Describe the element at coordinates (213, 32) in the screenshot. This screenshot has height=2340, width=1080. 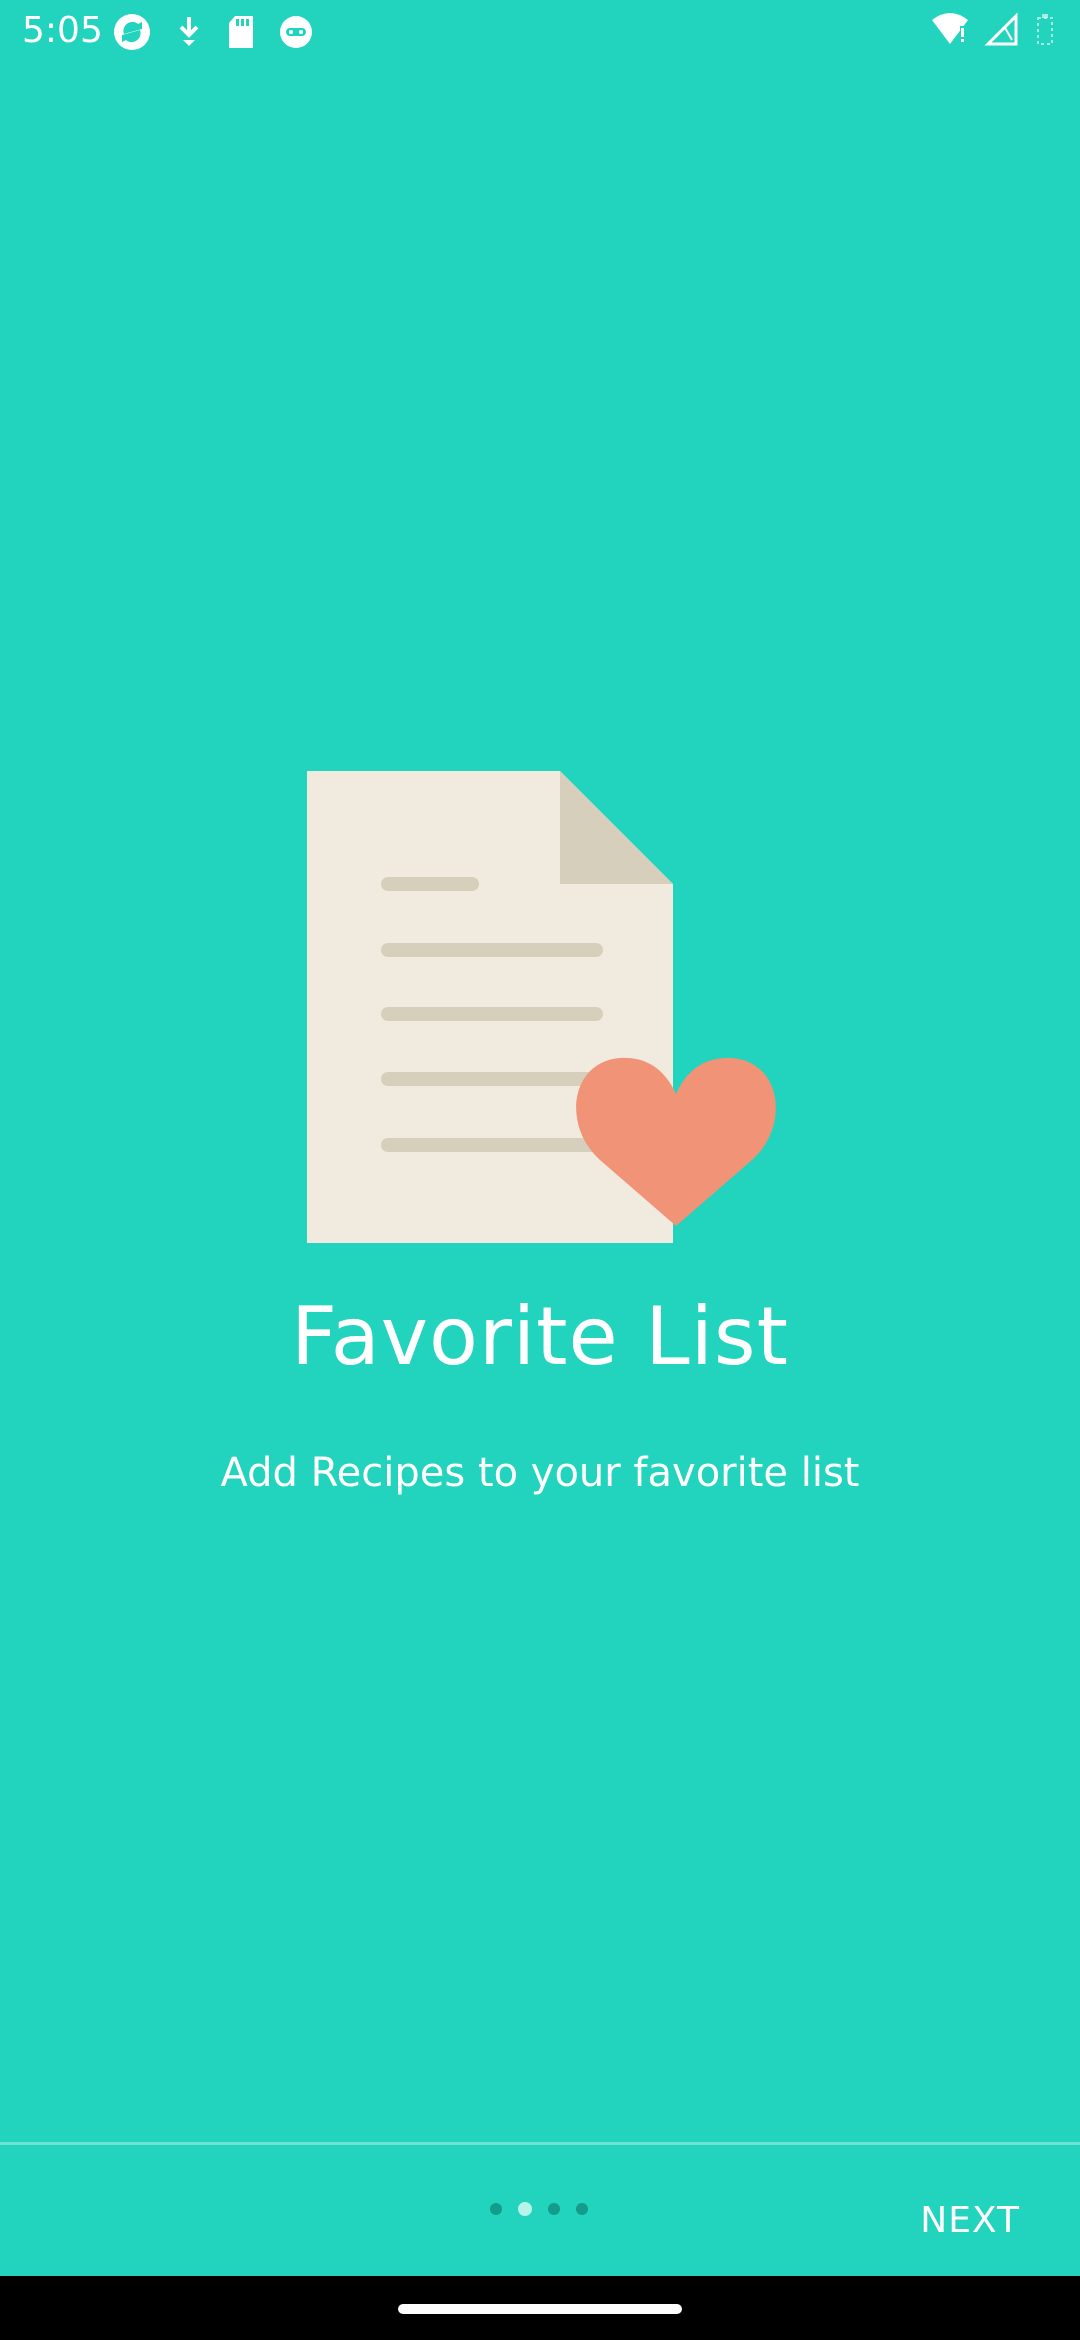
I see `notification-icons` at that location.